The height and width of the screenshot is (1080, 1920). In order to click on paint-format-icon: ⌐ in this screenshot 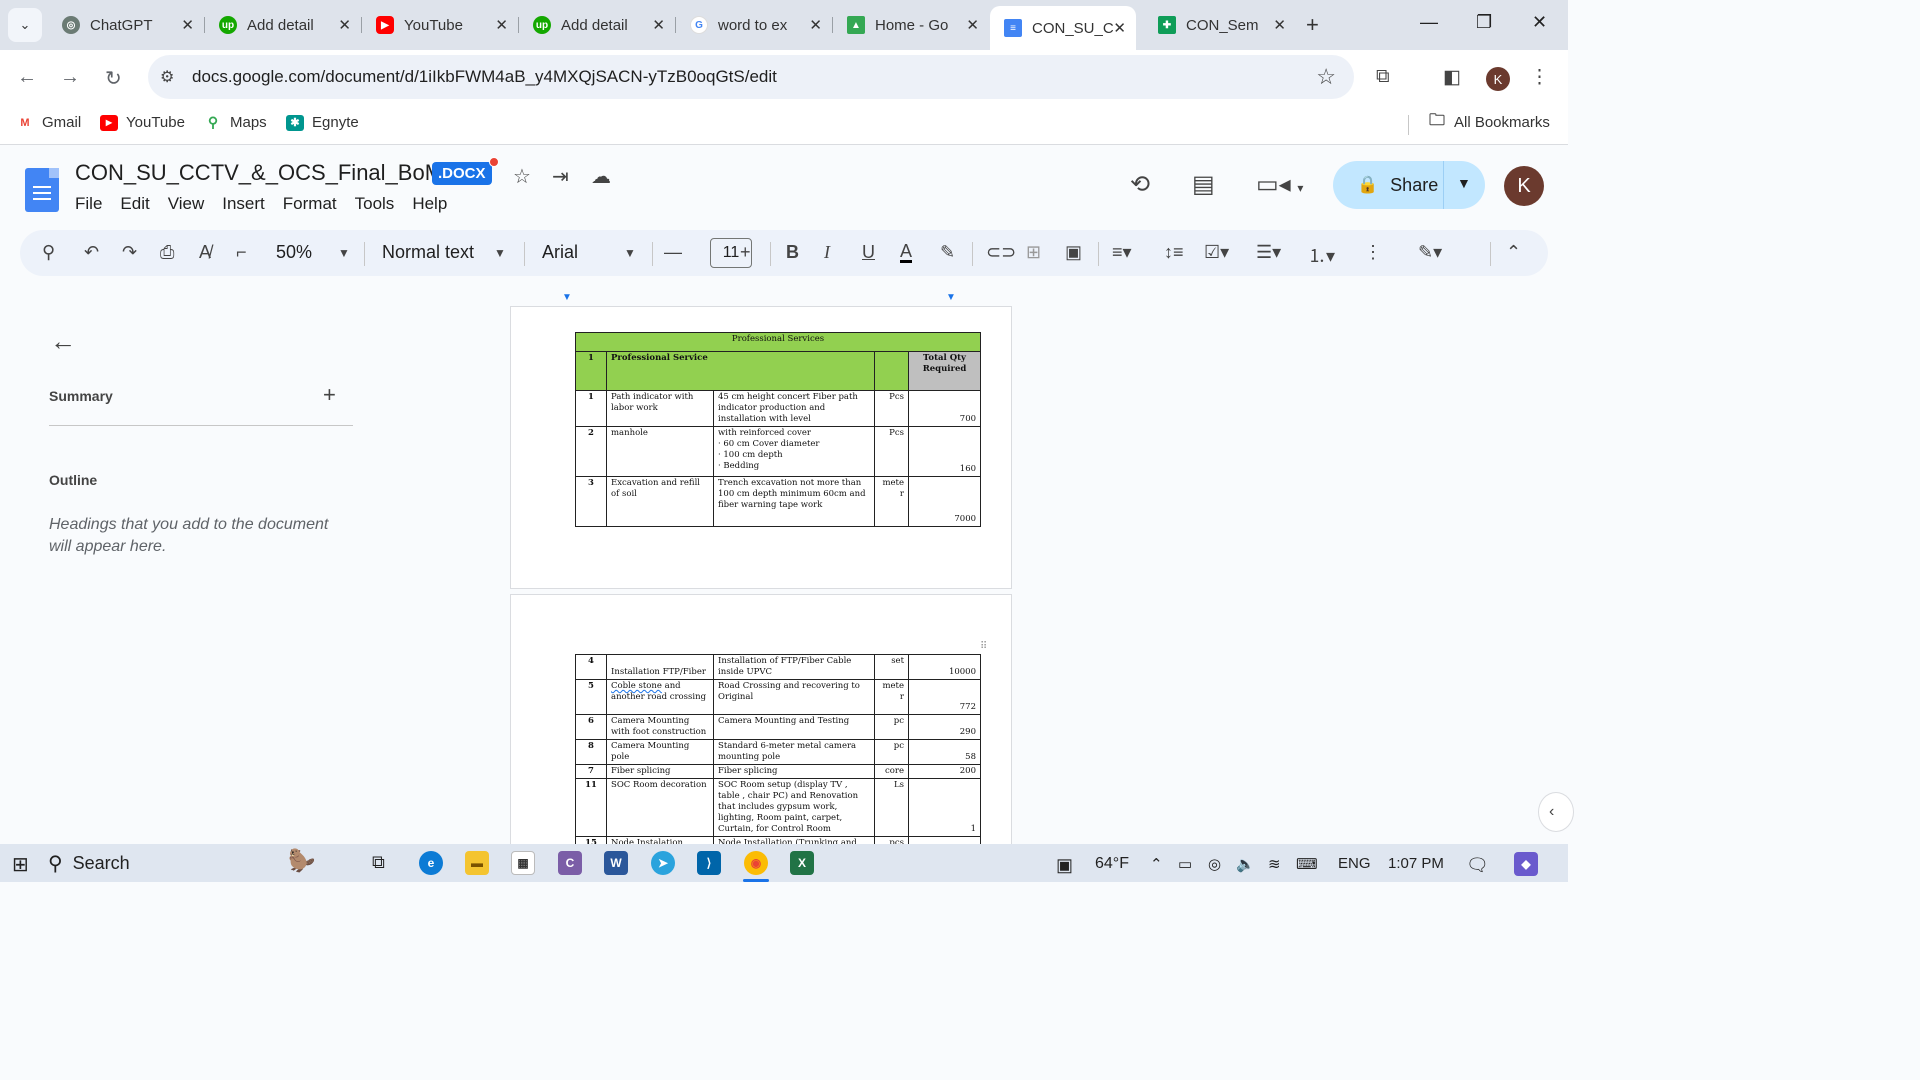, I will do `click(241, 252)`.